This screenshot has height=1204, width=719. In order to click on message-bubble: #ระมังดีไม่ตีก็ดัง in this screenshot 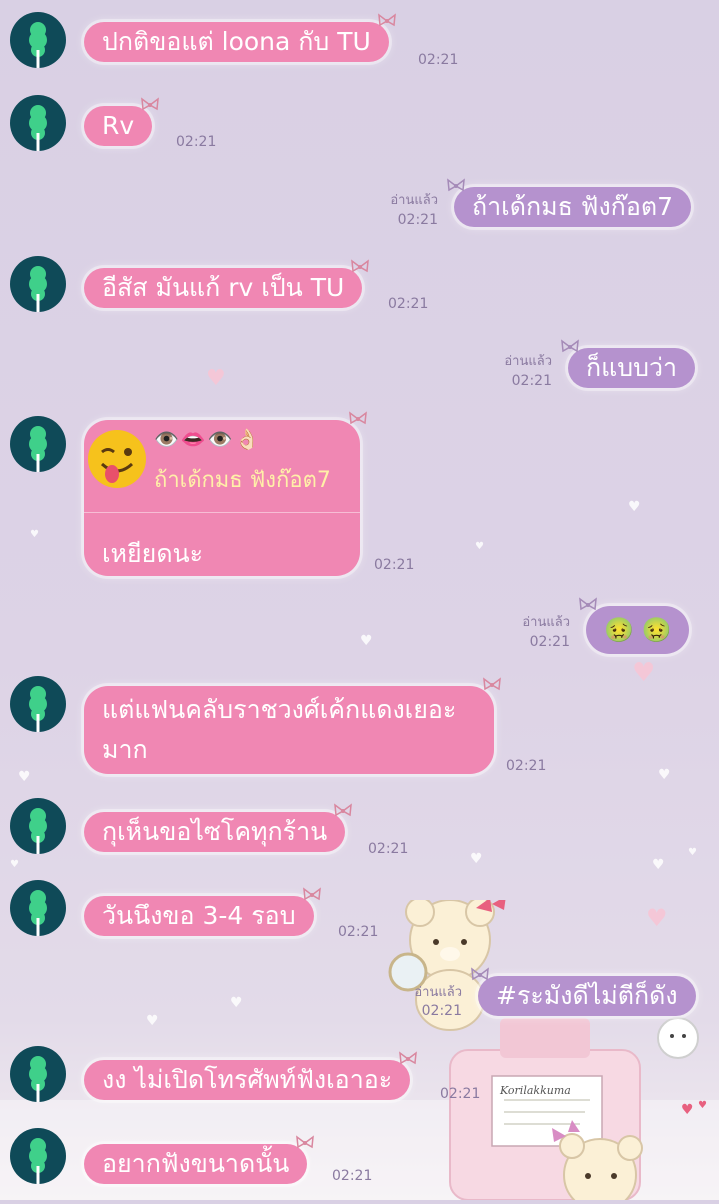, I will do `click(583, 991)`.